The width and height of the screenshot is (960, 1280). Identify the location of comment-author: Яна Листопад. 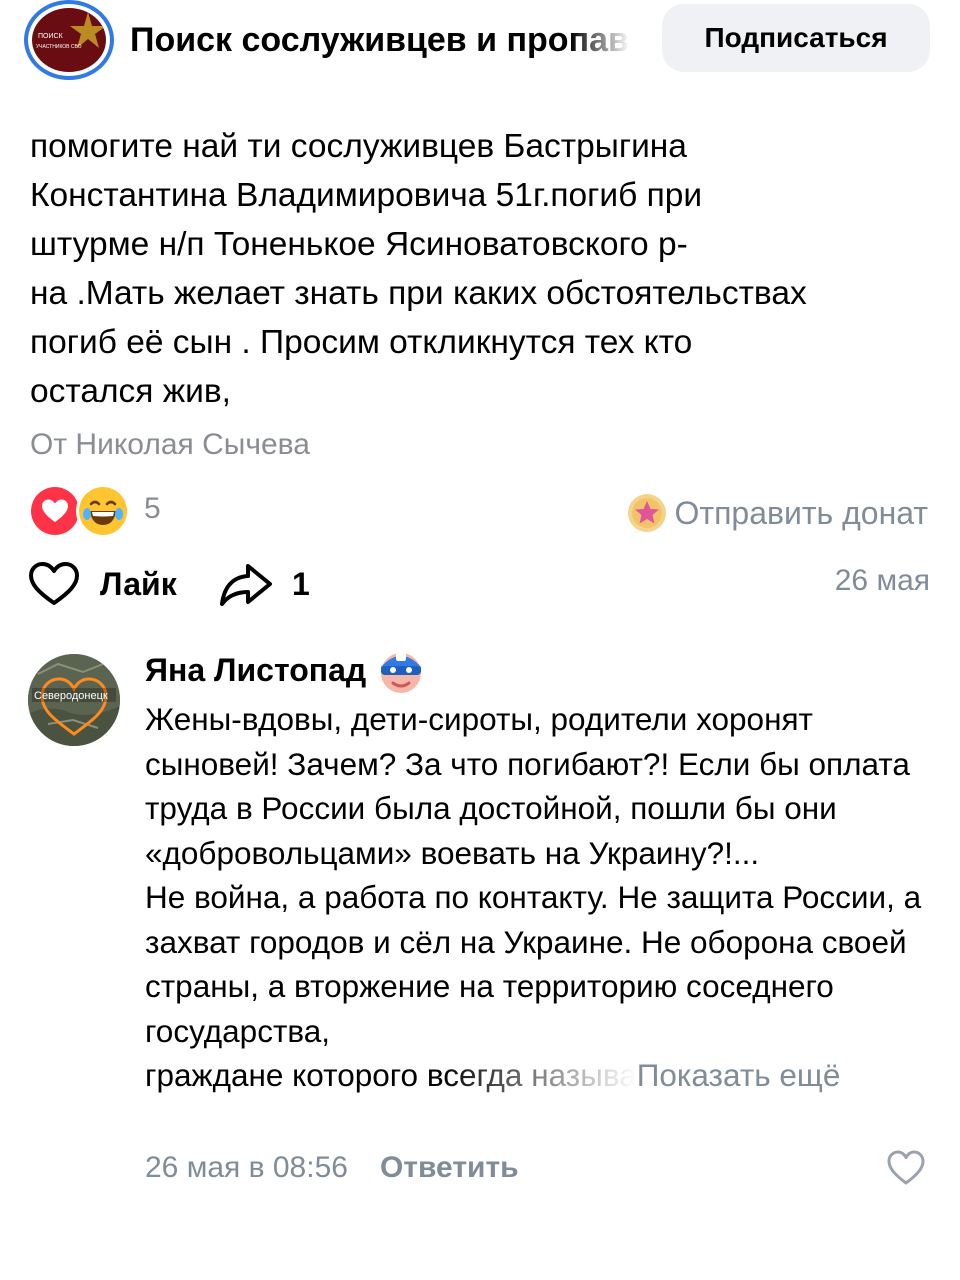
(285, 670).